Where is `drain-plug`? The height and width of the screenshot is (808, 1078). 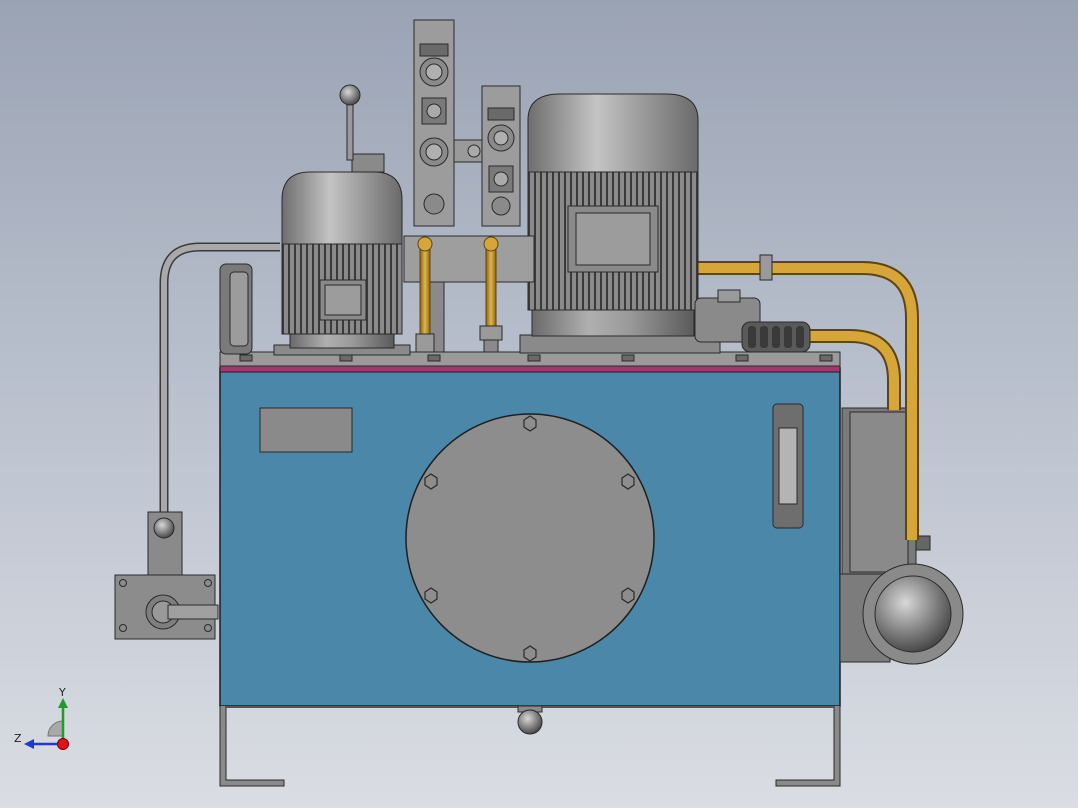
drain-plug is located at coordinates (530, 720).